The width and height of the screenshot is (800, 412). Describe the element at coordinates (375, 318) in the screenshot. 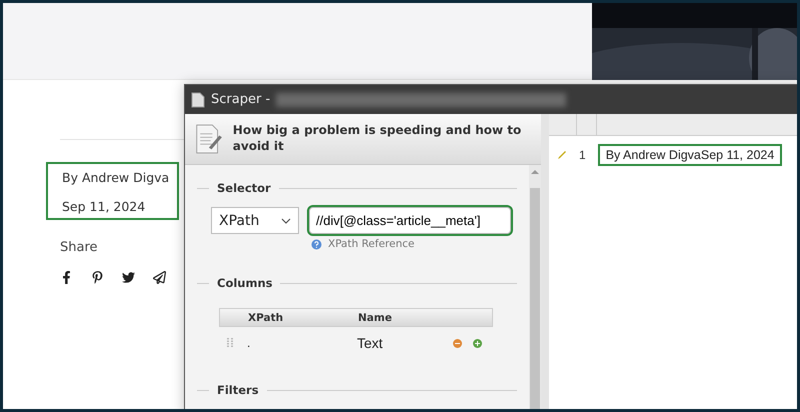

I see `column-header: Name` at that location.